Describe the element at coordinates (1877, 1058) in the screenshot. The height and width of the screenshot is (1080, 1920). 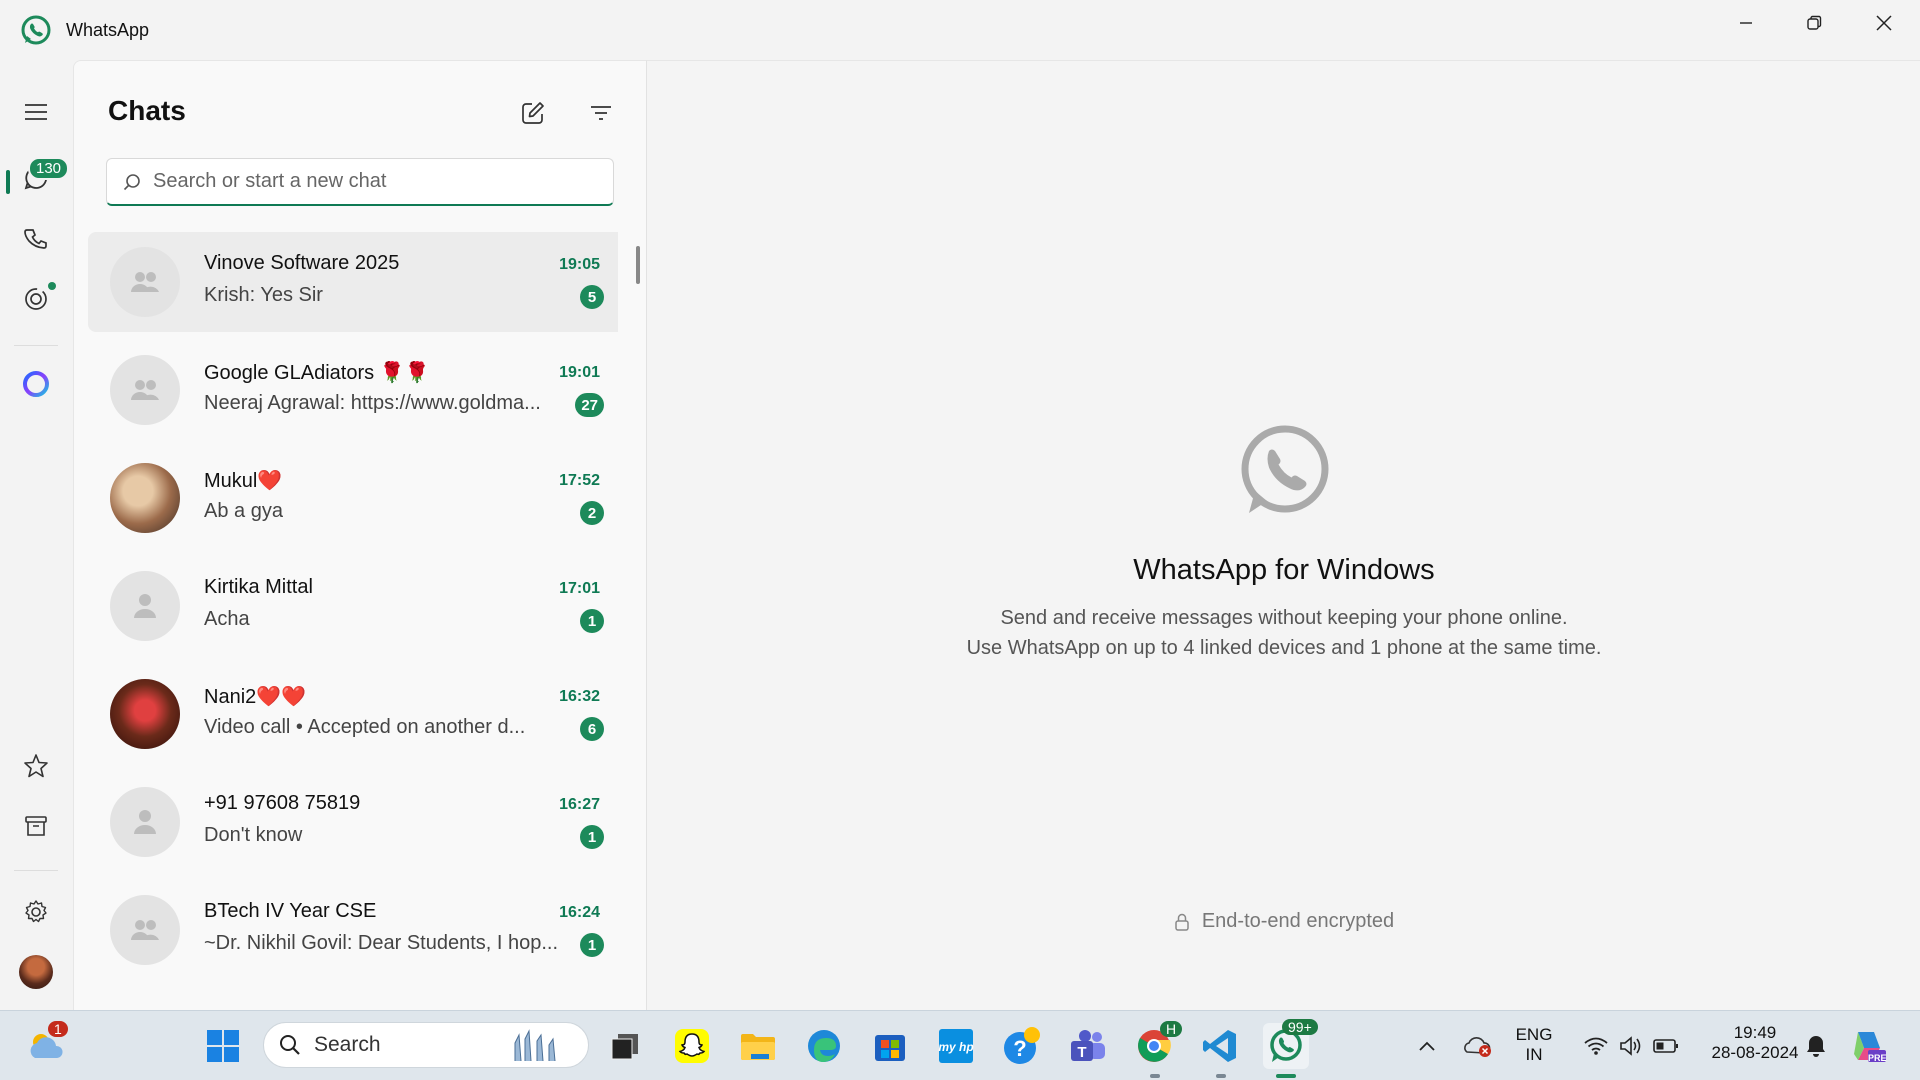
I see `copilot-pre-badge: PRE` at that location.